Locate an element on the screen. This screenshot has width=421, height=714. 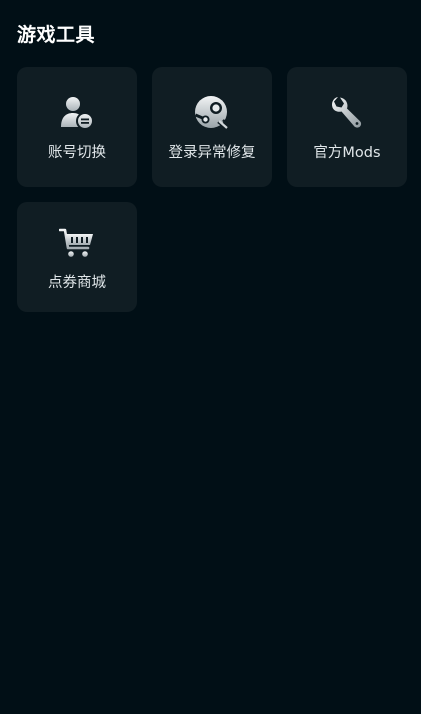
tool-label: 点券商城 is located at coordinates (77, 283).